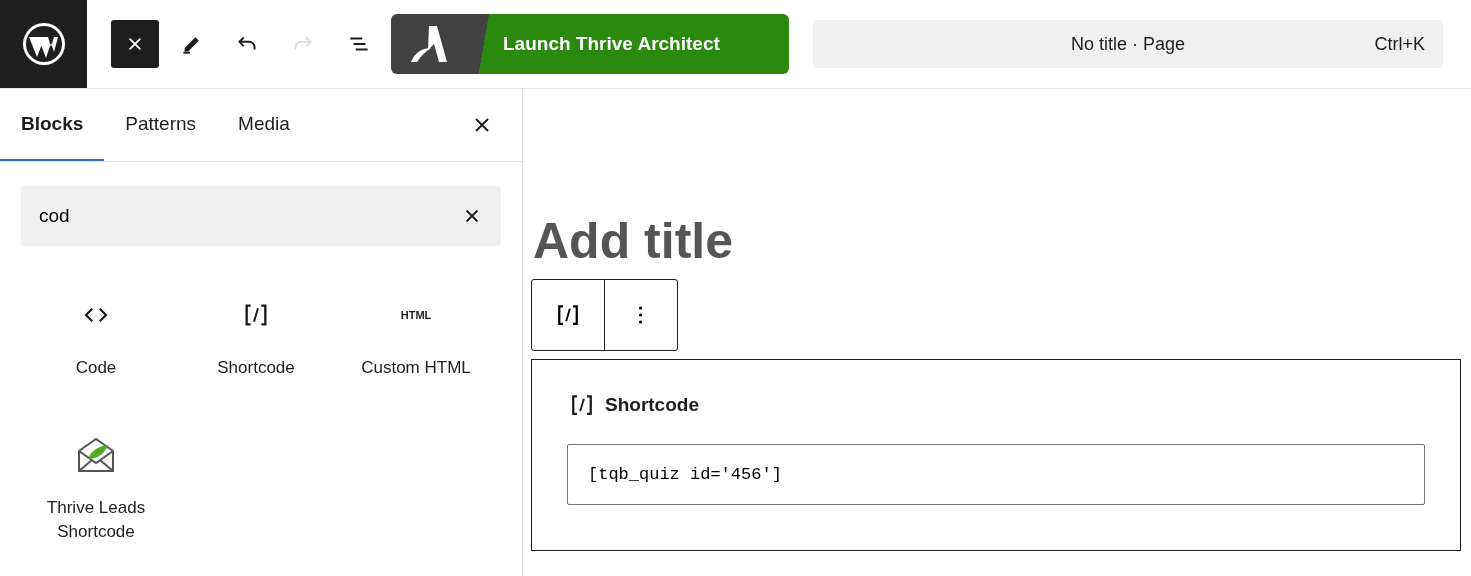 The image size is (1471, 576). Describe the element at coordinates (641, 315) in the screenshot. I see `more-options-icon` at that location.